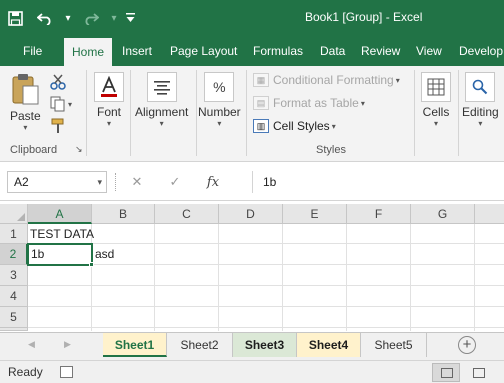  What do you see at coordinates (446, 372) in the screenshot?
I see `normal-view-button` at bounding box center [446, 372].